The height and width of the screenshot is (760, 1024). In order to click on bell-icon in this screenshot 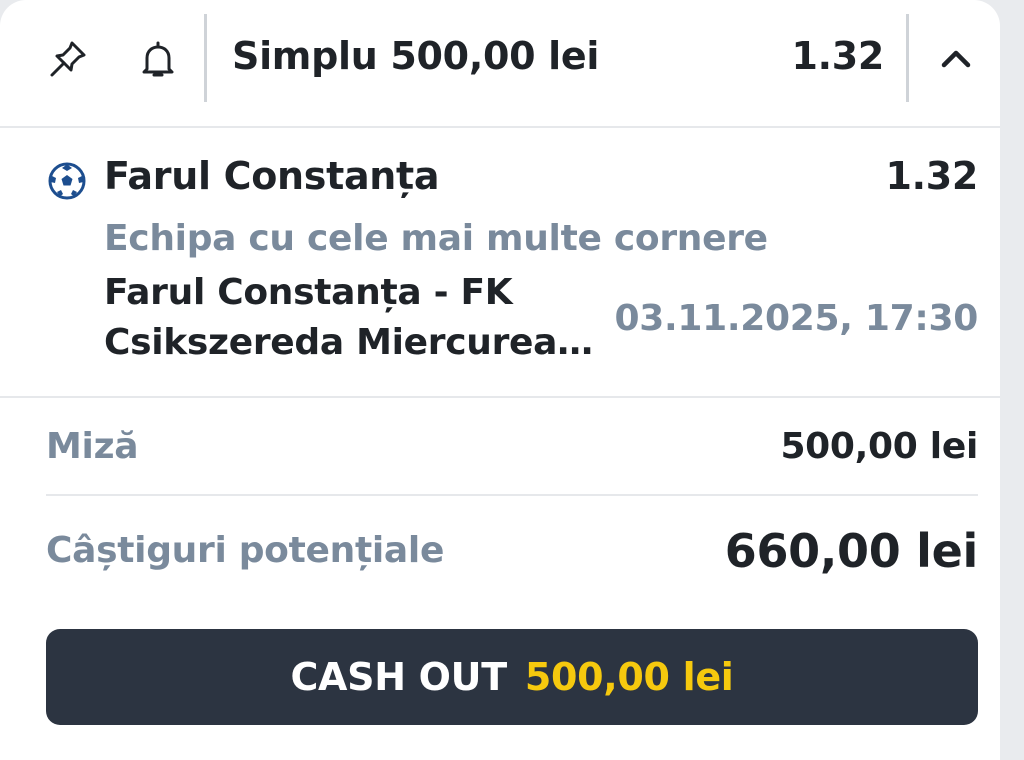, I will do `click(158, 59)`.